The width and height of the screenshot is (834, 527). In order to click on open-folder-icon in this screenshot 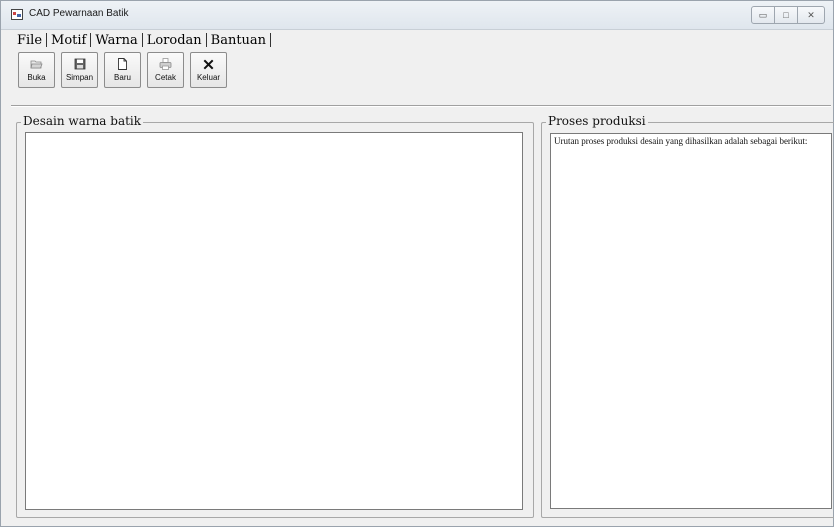, I will do `click(37, 64)`.